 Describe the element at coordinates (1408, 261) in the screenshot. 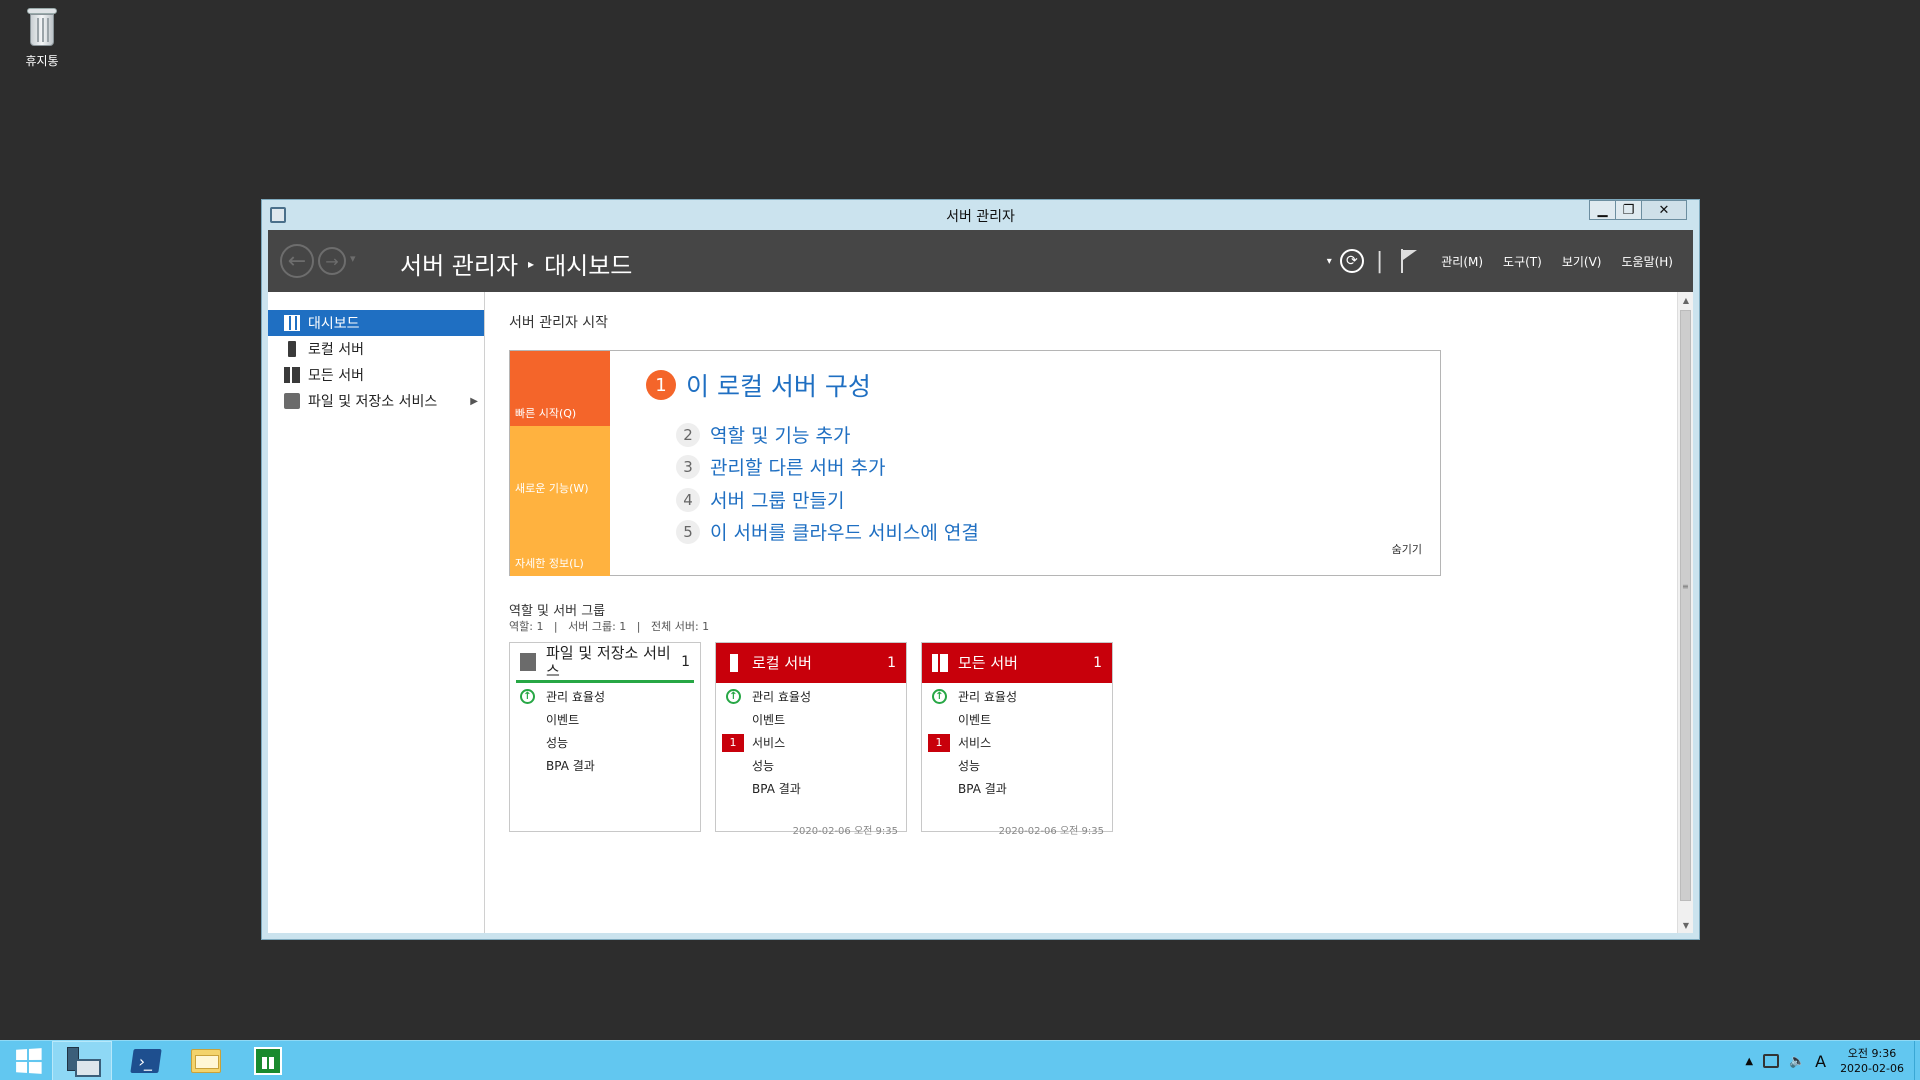

I see `notifications-flag-icon` at that location.